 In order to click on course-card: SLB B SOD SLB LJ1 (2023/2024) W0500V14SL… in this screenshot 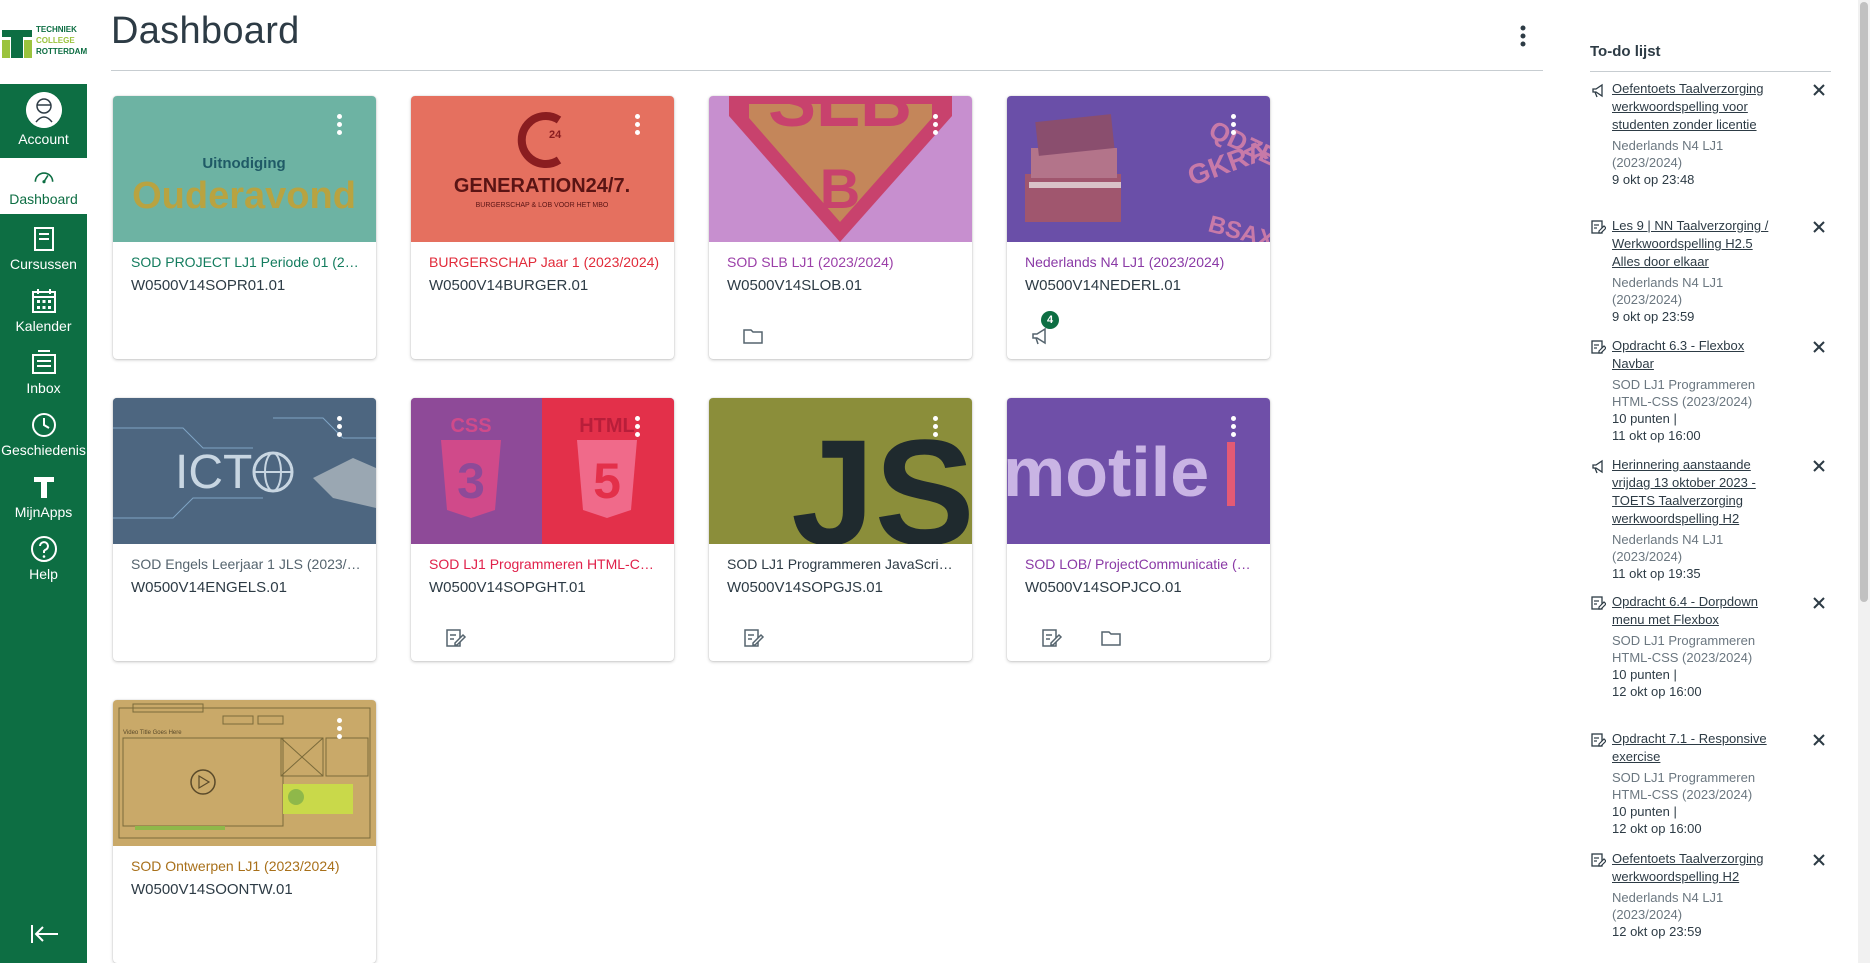, I will do `click(840, 227)`.